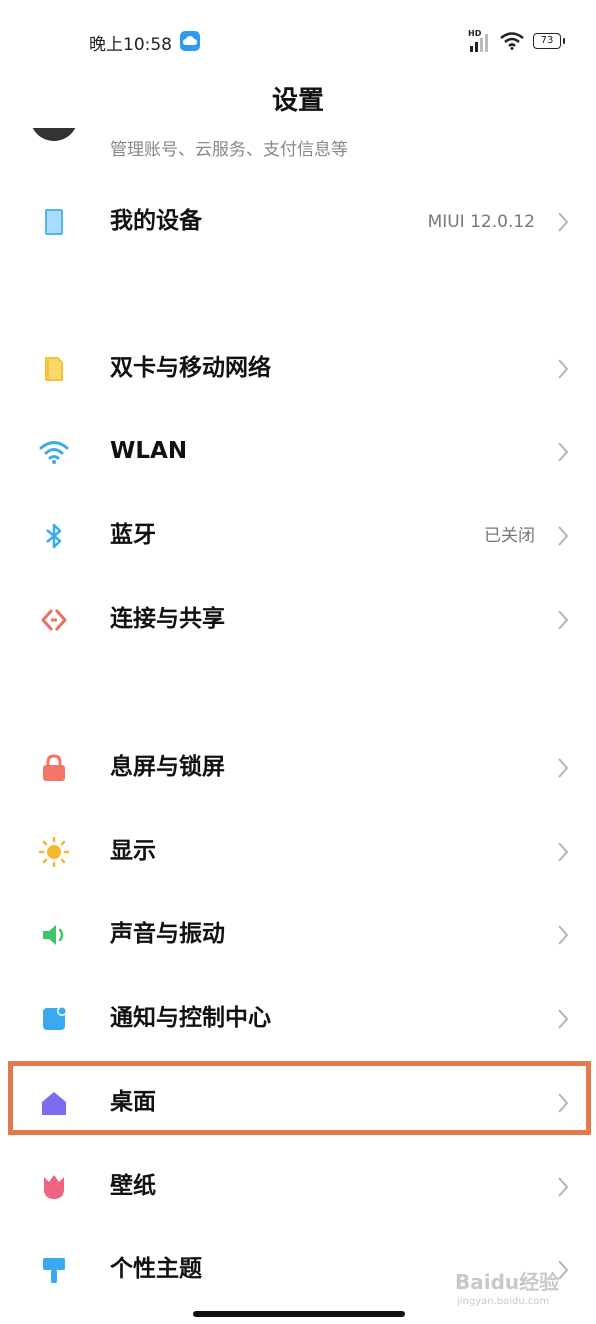 The image size is (596, 1324). What do you see at coordinates (298, 852) in the screenshot?
I see `settings-item-display: 显示` at bounding box center [298, 852].